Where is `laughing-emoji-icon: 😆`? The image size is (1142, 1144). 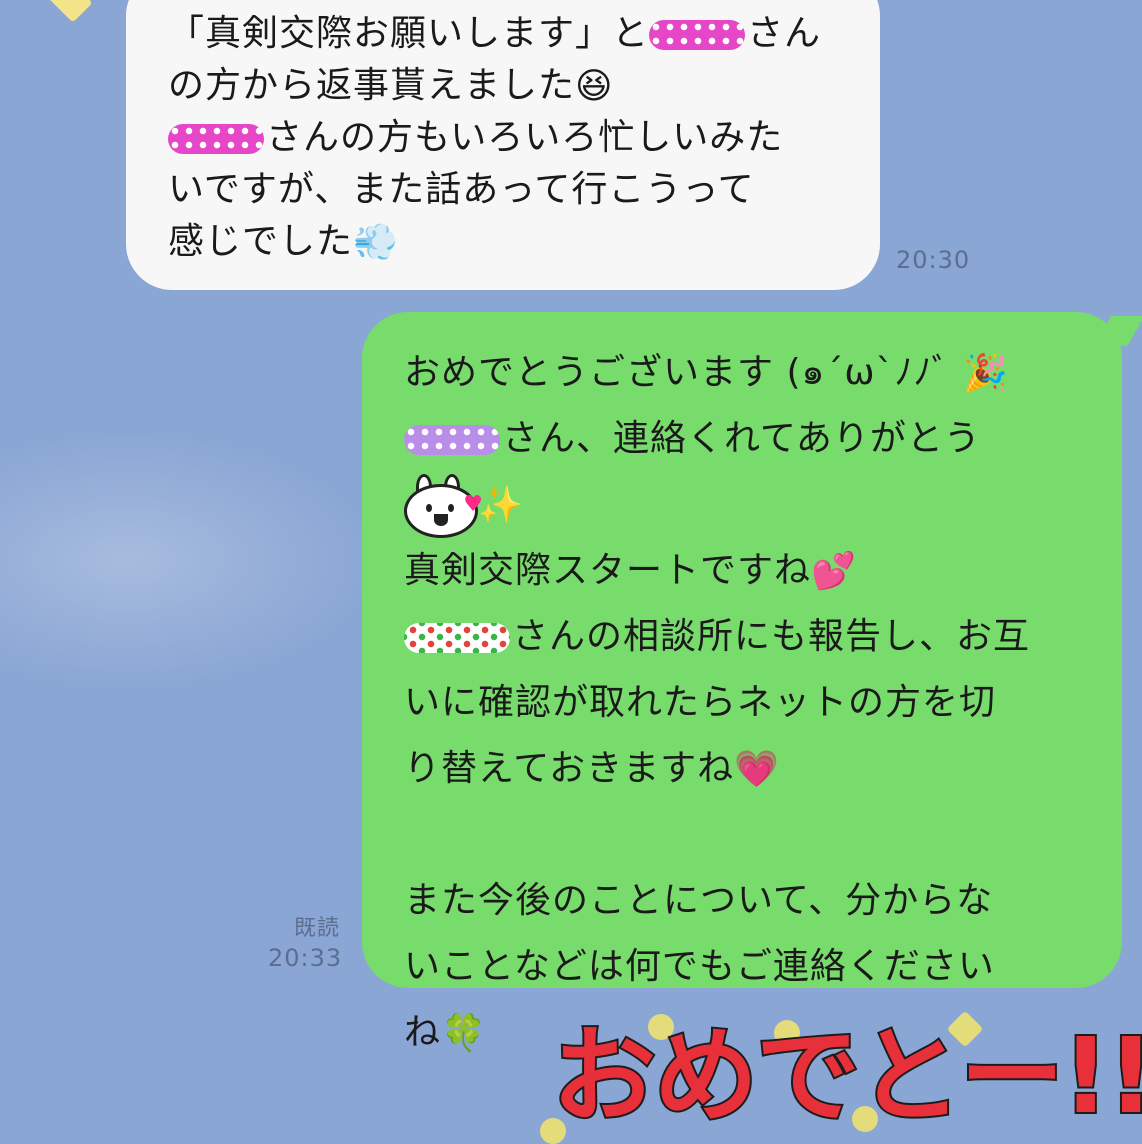
laughing-emoji-icon: 😆 is located at coordinates (594, 86).